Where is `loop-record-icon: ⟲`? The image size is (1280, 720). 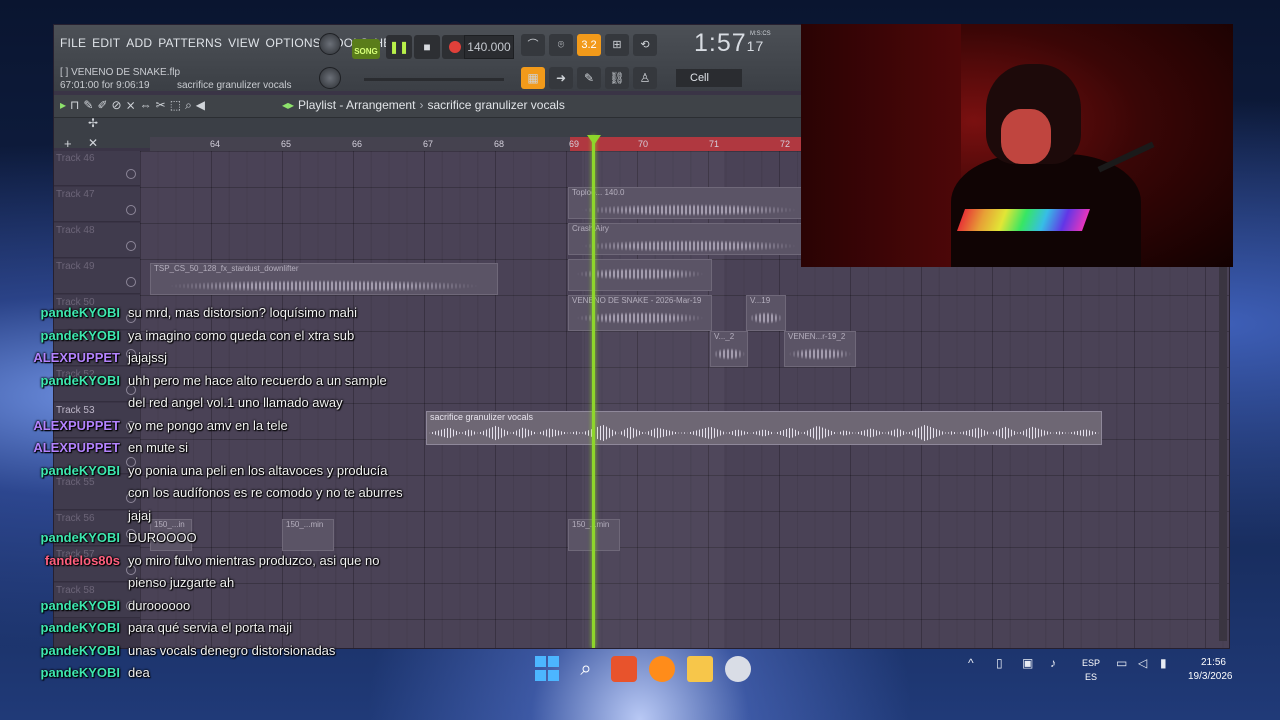
loop-record-icon: ⟲ is located at coordinates (645, 45).